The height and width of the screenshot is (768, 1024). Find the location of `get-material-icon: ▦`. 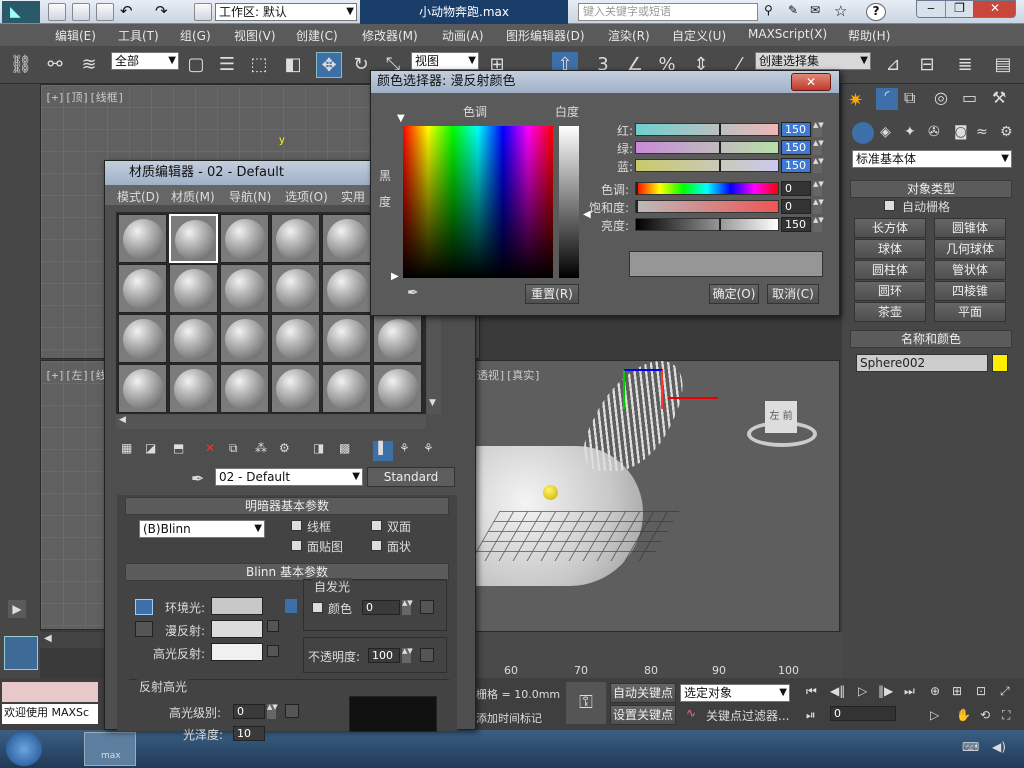

get-material-icon: ▦ is located at coordinates (126, 448).